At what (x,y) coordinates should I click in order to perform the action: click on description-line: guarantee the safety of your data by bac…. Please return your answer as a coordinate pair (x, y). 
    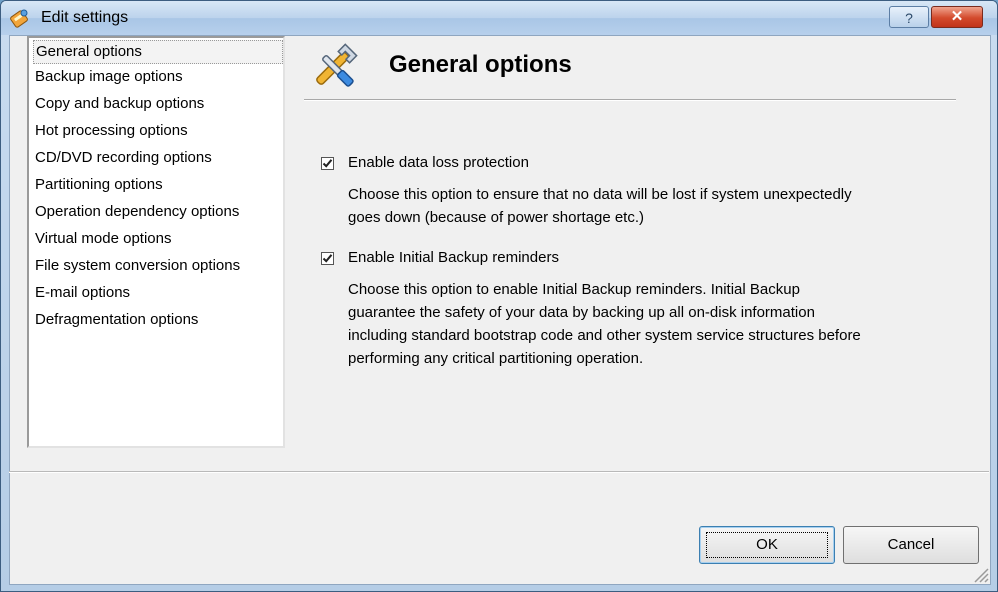
    Looking at the image, I should click on (581, 312).